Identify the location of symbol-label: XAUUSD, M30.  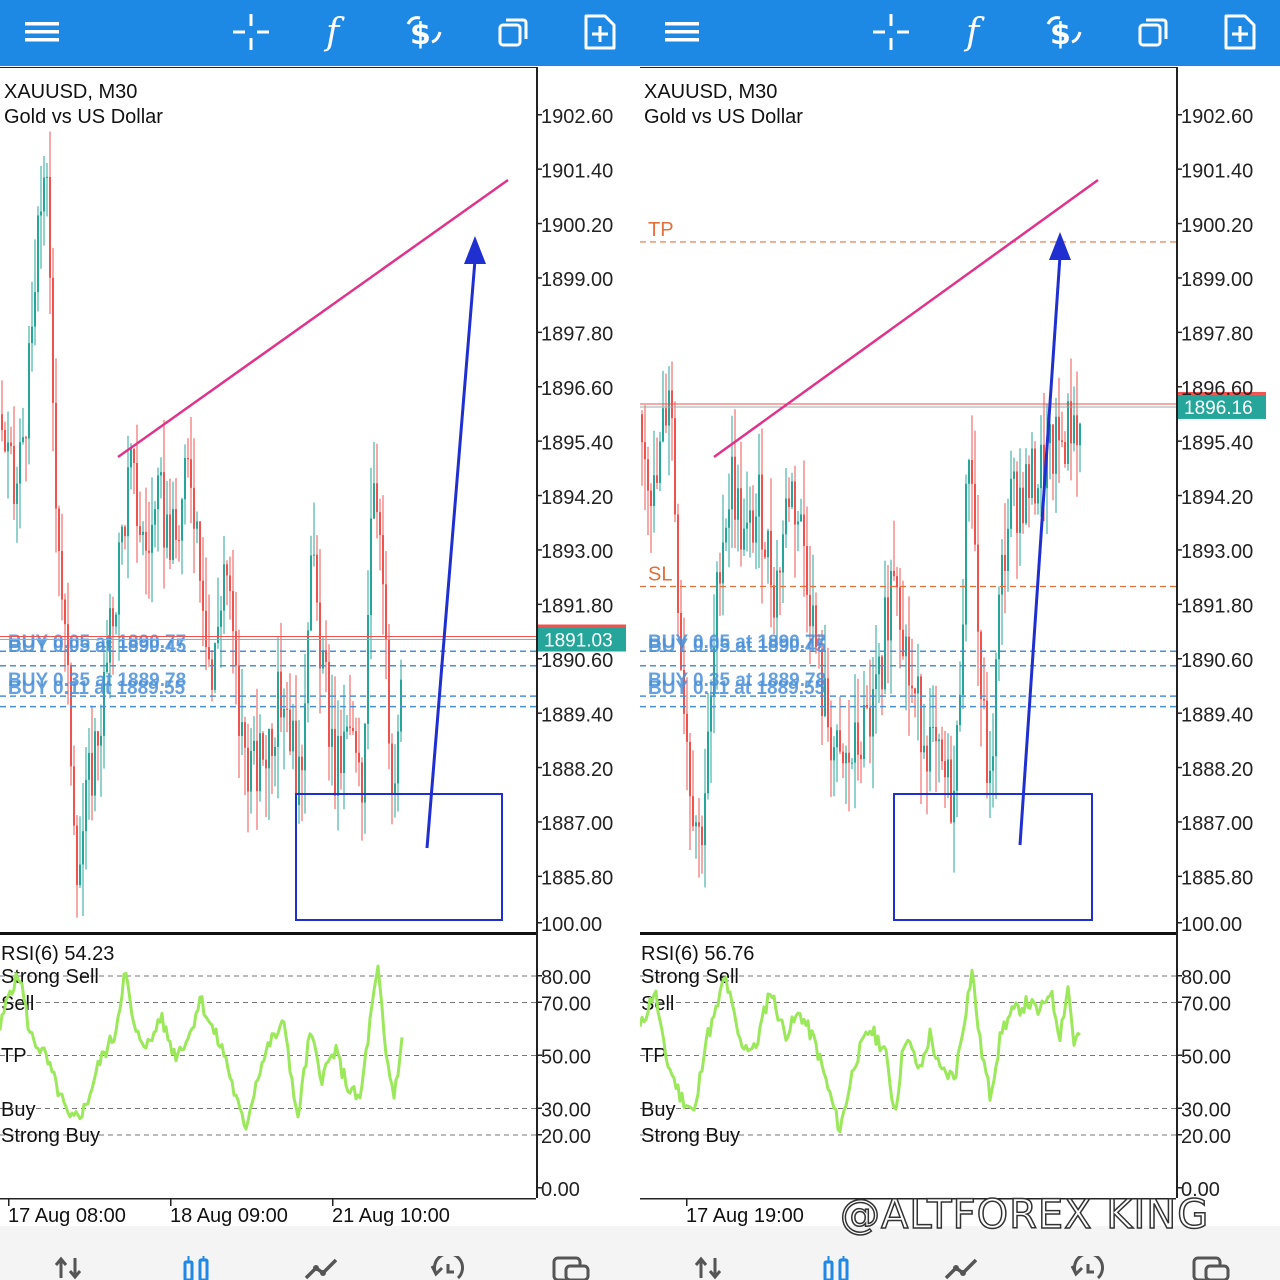
(710, 92).